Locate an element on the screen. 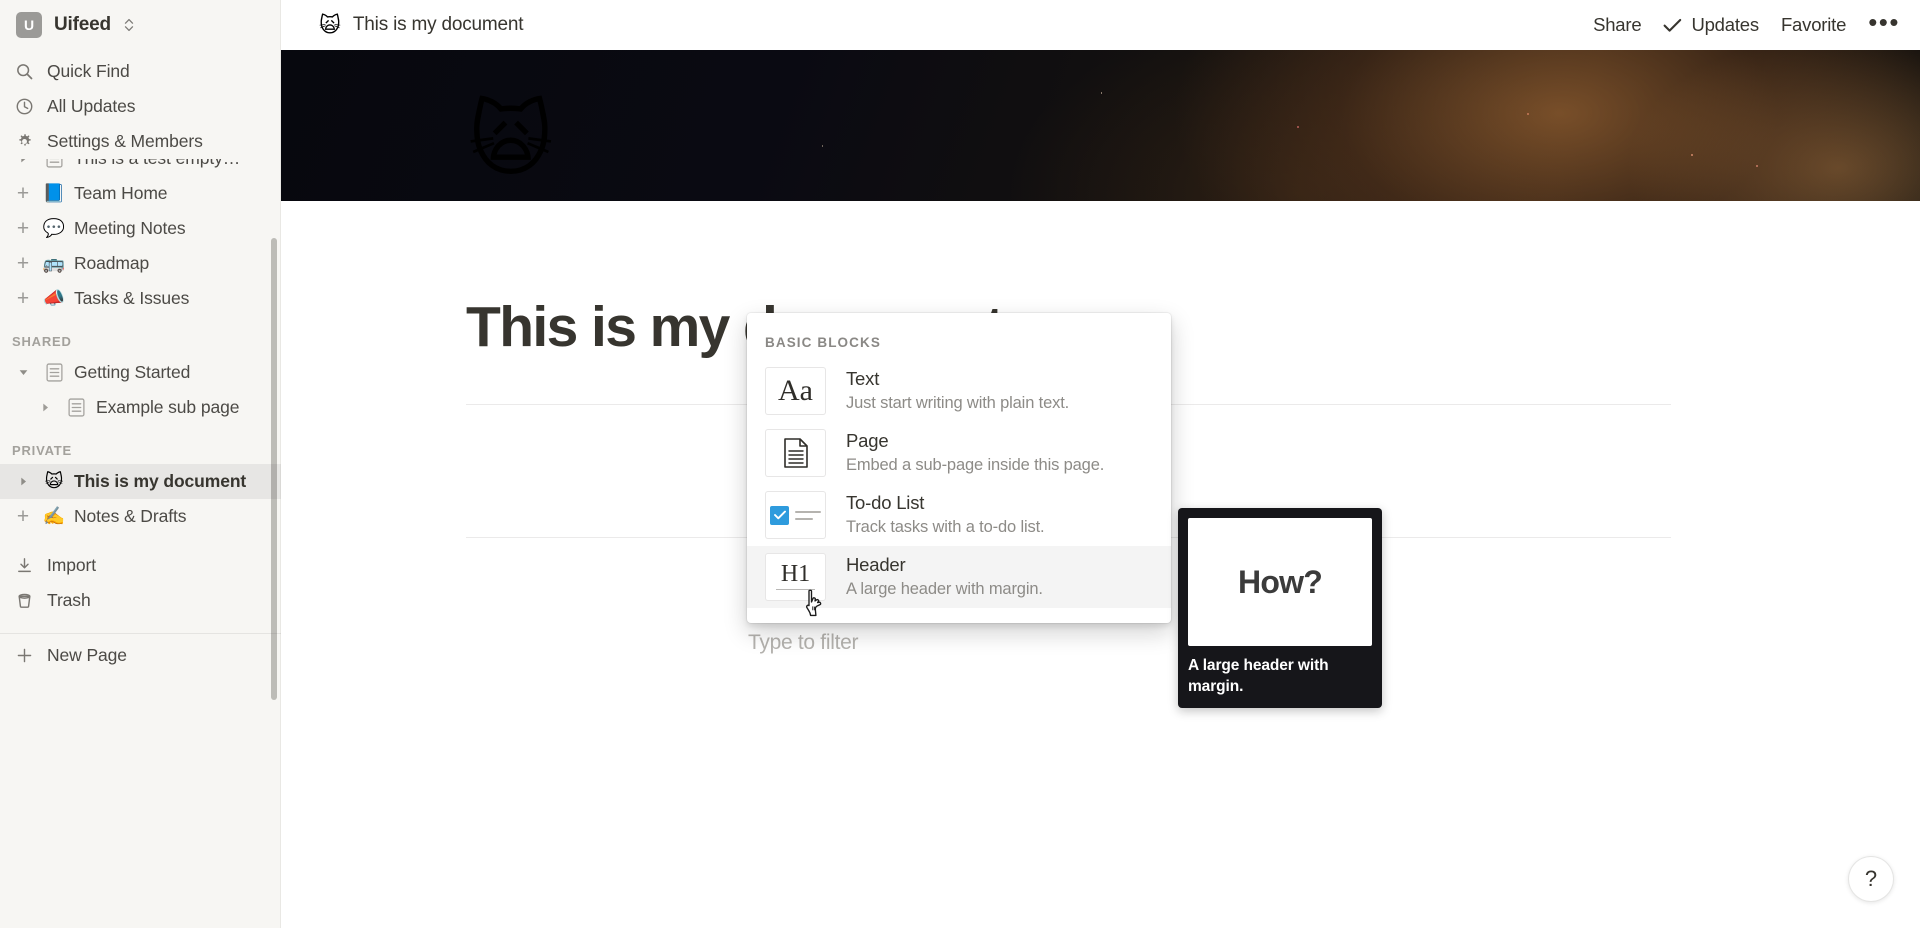  block-item-name: Page is located at coordinates (867, 441).